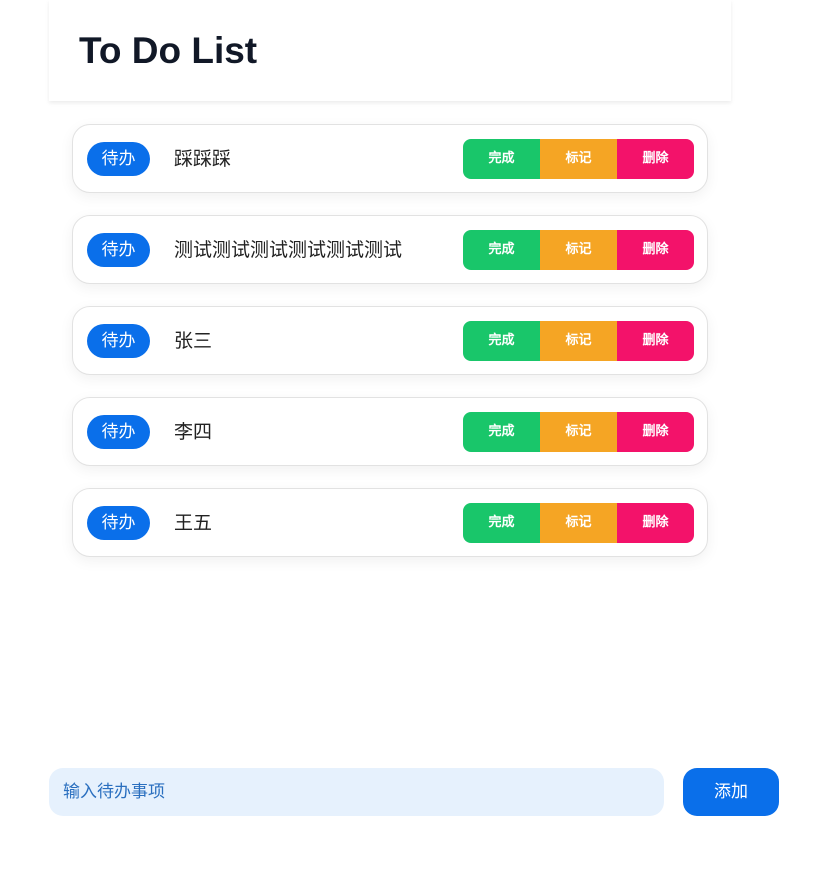 The width and height of the screenshot is (827, 881). Describe the element at coordinates (193, 523) in the screenshot. I see `todo-text: 王五` at that location.